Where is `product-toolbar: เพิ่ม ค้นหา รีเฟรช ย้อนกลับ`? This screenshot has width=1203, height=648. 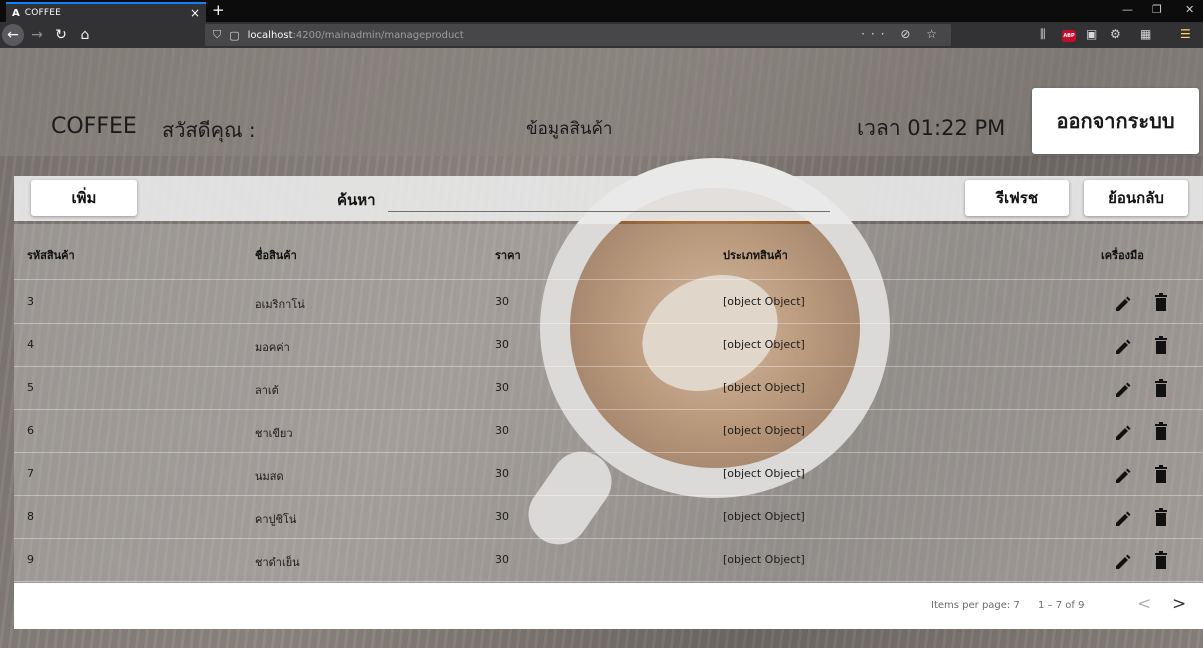 product-toolbar: เพิ่ม ค้นหา รีเฟรช ย้อนกลับ is located at coordinates (608, 198).